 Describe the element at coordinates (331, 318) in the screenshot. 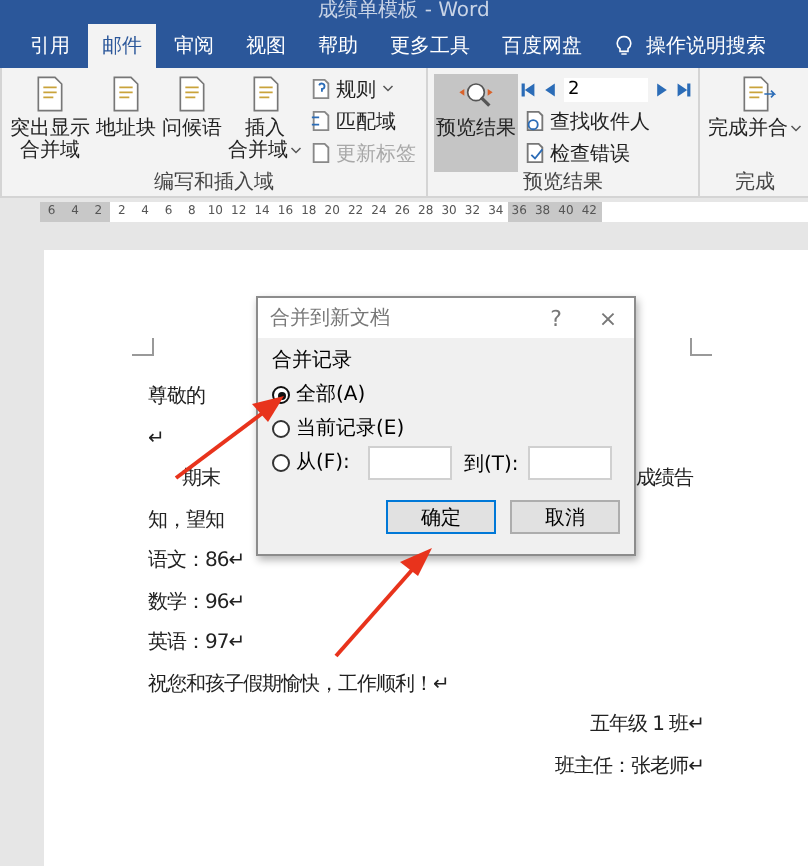

I see `dialog-title: 合并到新文档` at that location.